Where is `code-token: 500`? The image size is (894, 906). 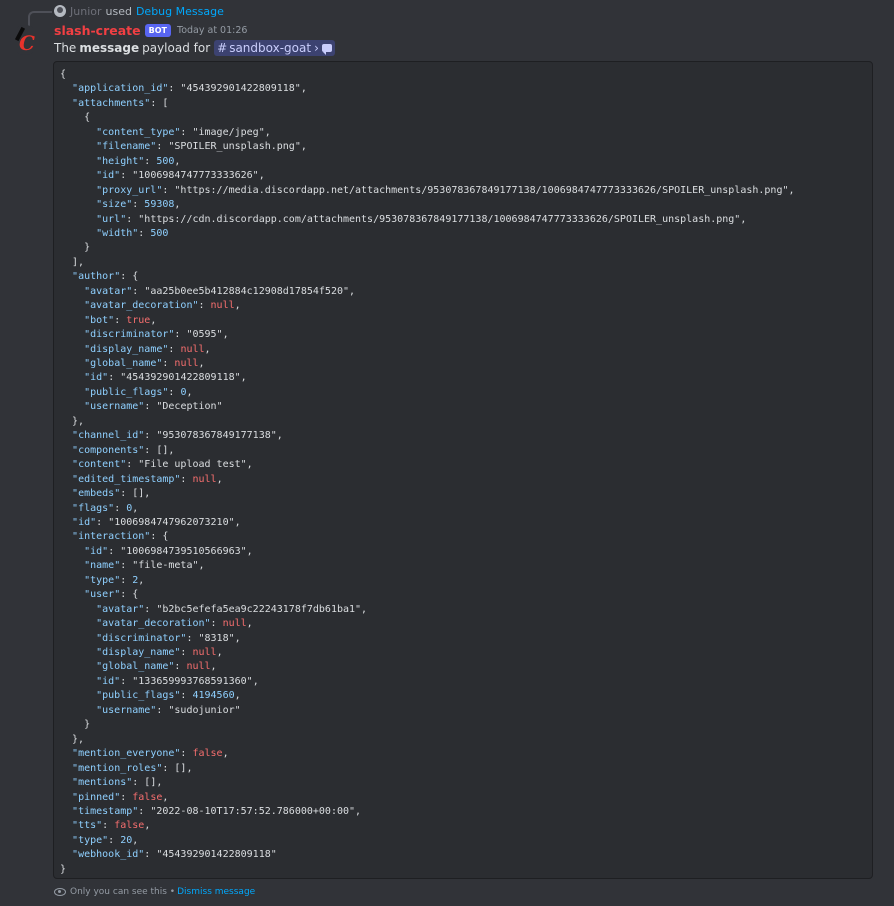
code-token: 500 is located at coordinates (165, 161).